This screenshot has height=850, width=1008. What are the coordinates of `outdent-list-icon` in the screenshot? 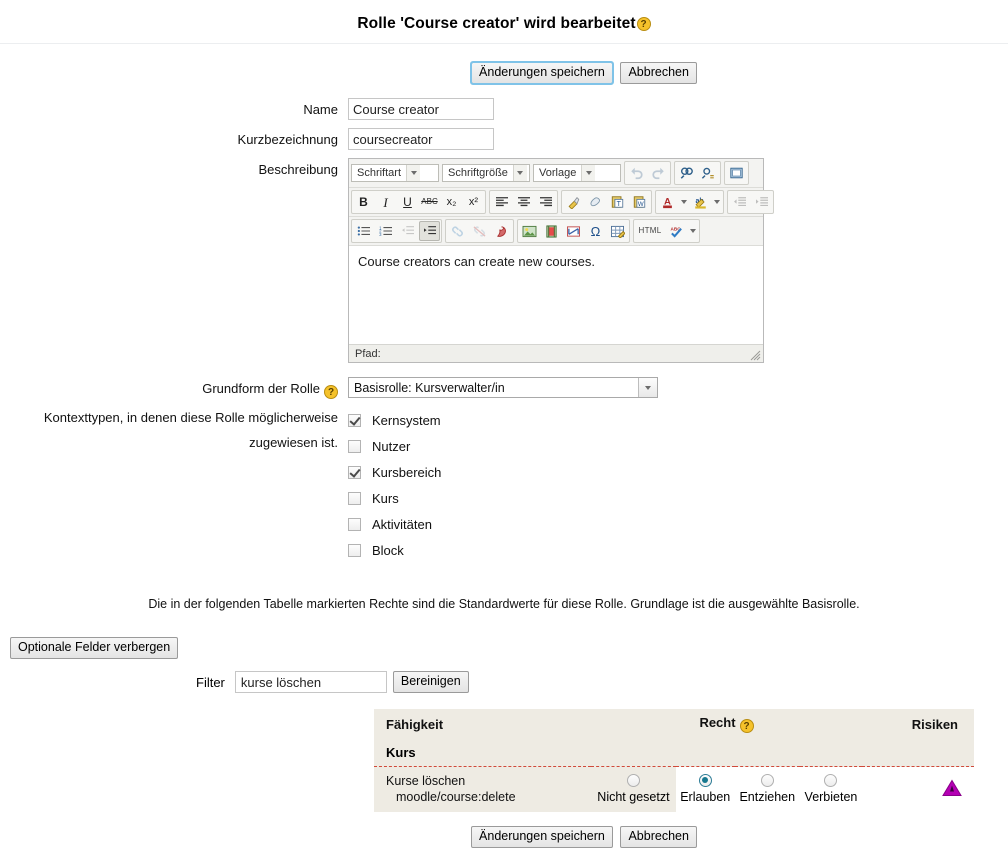 It's located at (407, 231).